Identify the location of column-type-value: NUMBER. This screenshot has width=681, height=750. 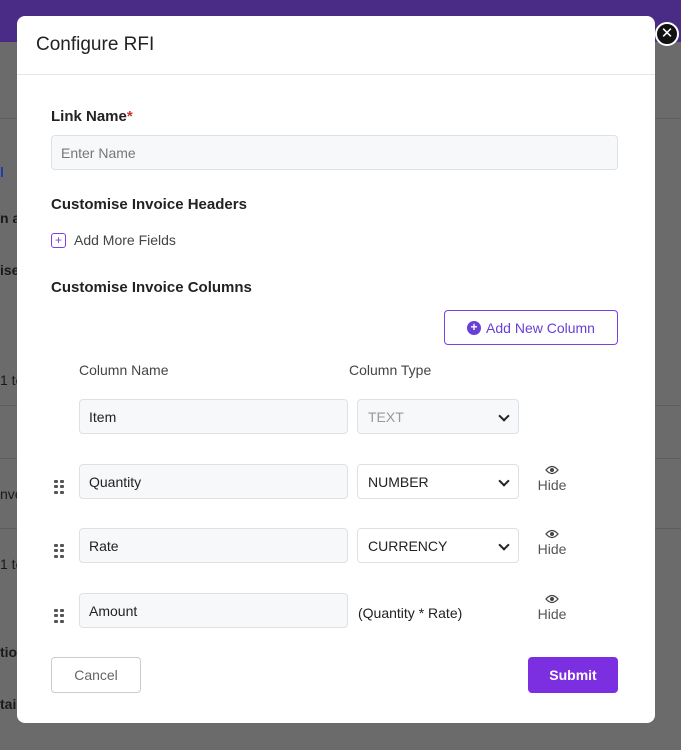
(398, 481).